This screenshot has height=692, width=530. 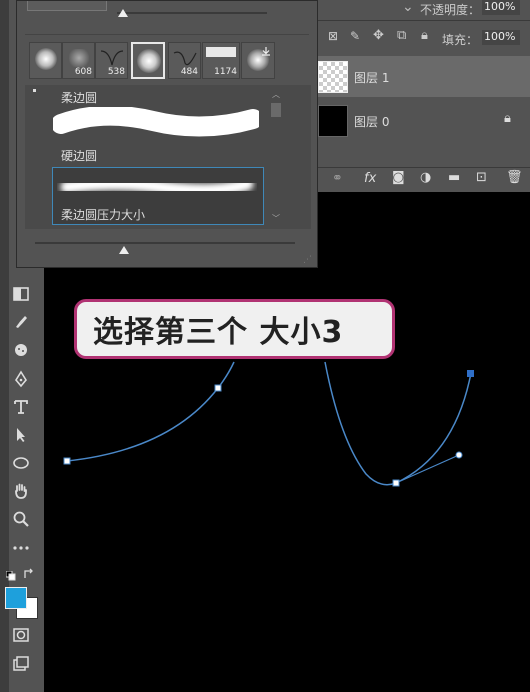 I want to click on brush-name: 柔边圆压力大小, so click(x=103, y=215).